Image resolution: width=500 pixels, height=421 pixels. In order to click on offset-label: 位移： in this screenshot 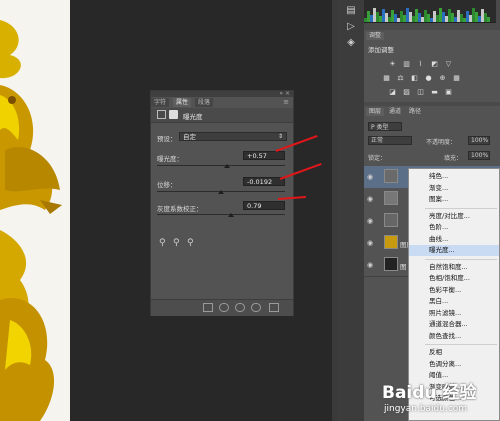, I will do `click(167, 185)`.